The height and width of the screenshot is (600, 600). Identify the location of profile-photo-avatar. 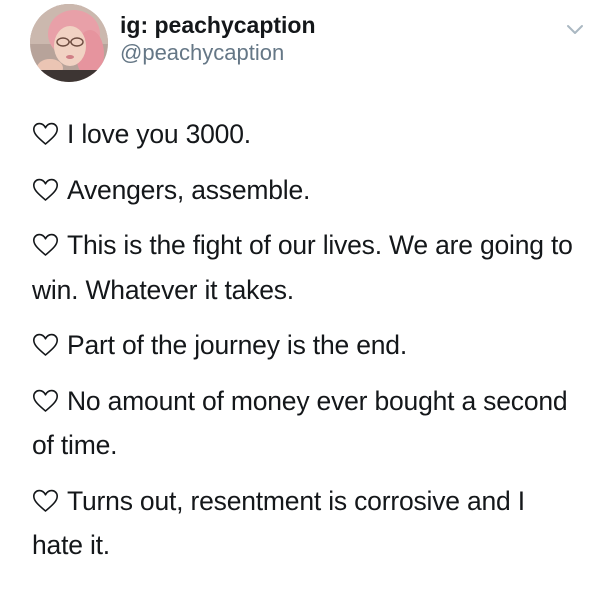
(69, 43).